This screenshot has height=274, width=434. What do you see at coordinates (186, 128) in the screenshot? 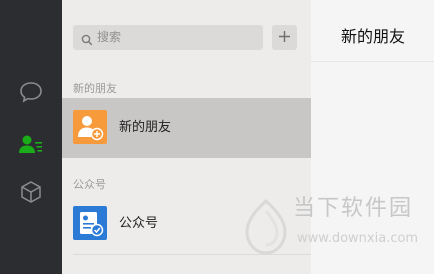
I see `list-item-new-friends: 新的朋友` at bounding box center [186, 128].